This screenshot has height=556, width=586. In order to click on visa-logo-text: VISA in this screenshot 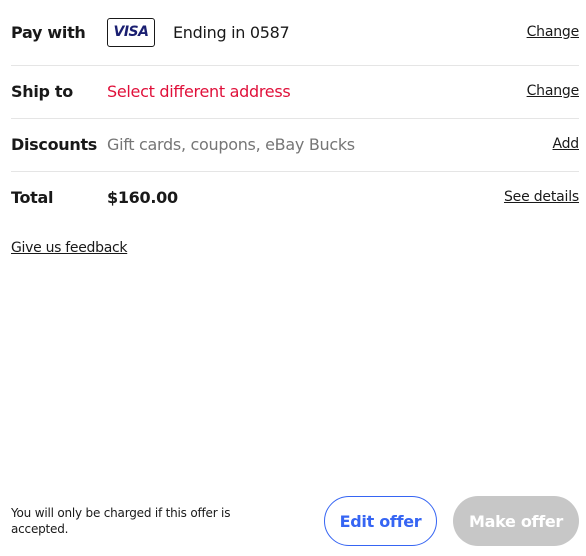, I will do `click(131, 32)`.